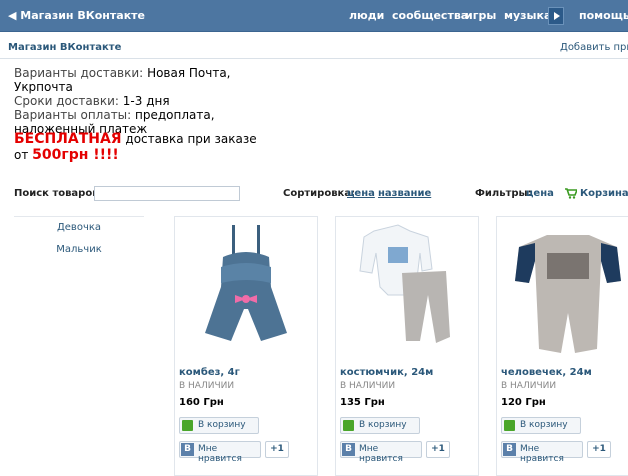  Describe the element at coordinates (527, 15) in the screenshot. I see `nav-music: музыка` at that location.